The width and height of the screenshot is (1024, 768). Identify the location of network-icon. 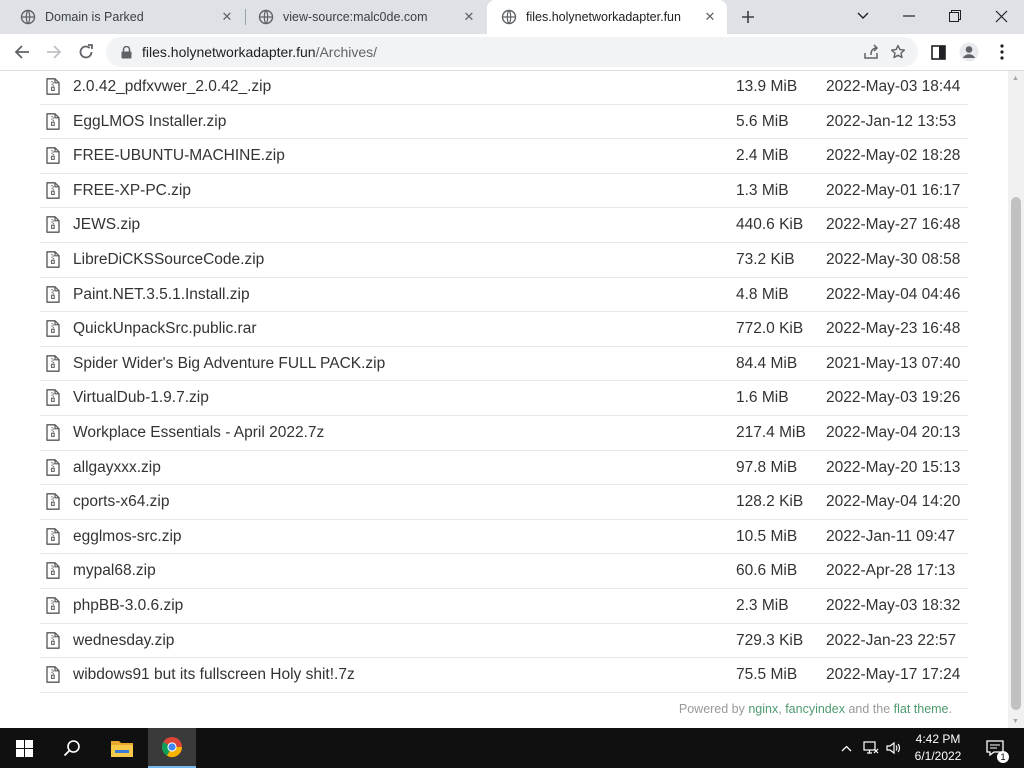
(871, 748).